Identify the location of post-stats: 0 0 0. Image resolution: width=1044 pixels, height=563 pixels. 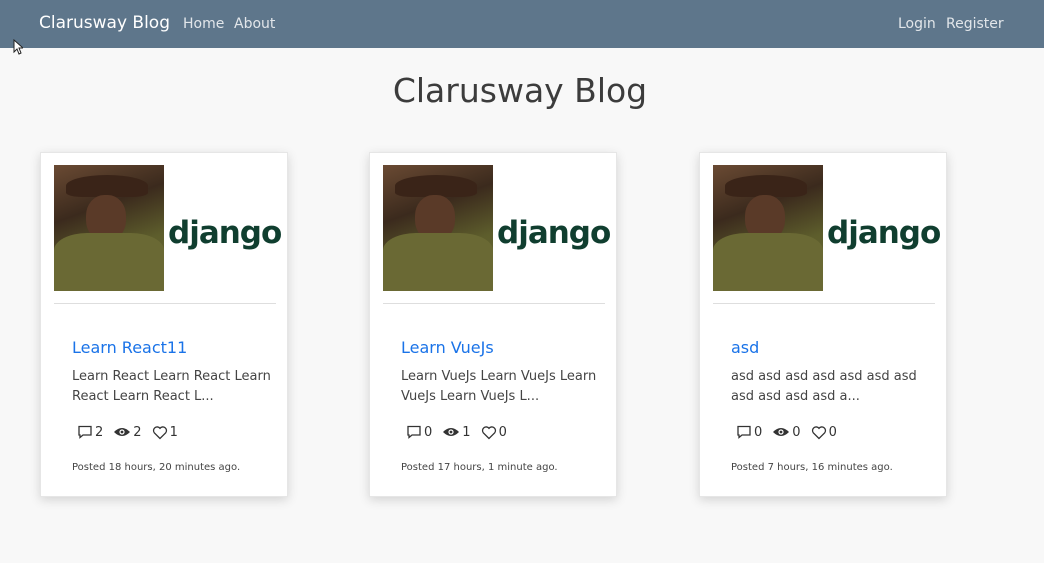
(791, 432).